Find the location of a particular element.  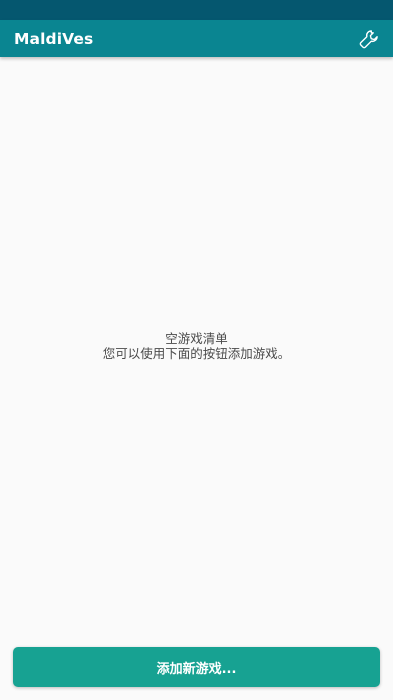

empty-state-message: 您可以使用下面的按钮添加游戏。 is located at coordinates (196, 353).